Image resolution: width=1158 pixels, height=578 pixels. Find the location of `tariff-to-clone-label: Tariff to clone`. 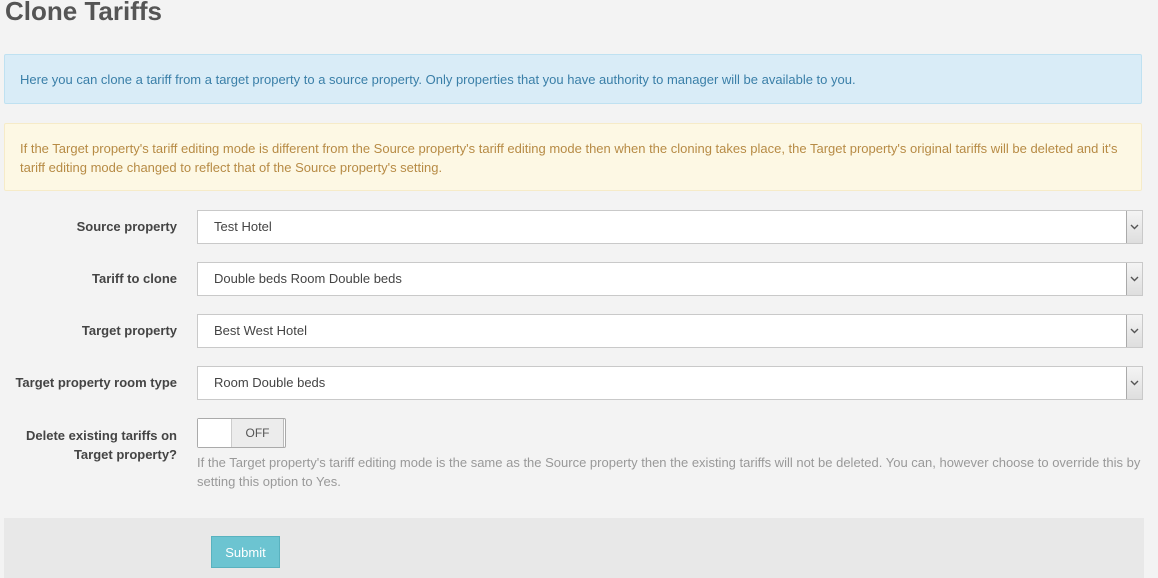

tariff-to-clone-label: Tariff to clone is located at coordinates (134, 278).